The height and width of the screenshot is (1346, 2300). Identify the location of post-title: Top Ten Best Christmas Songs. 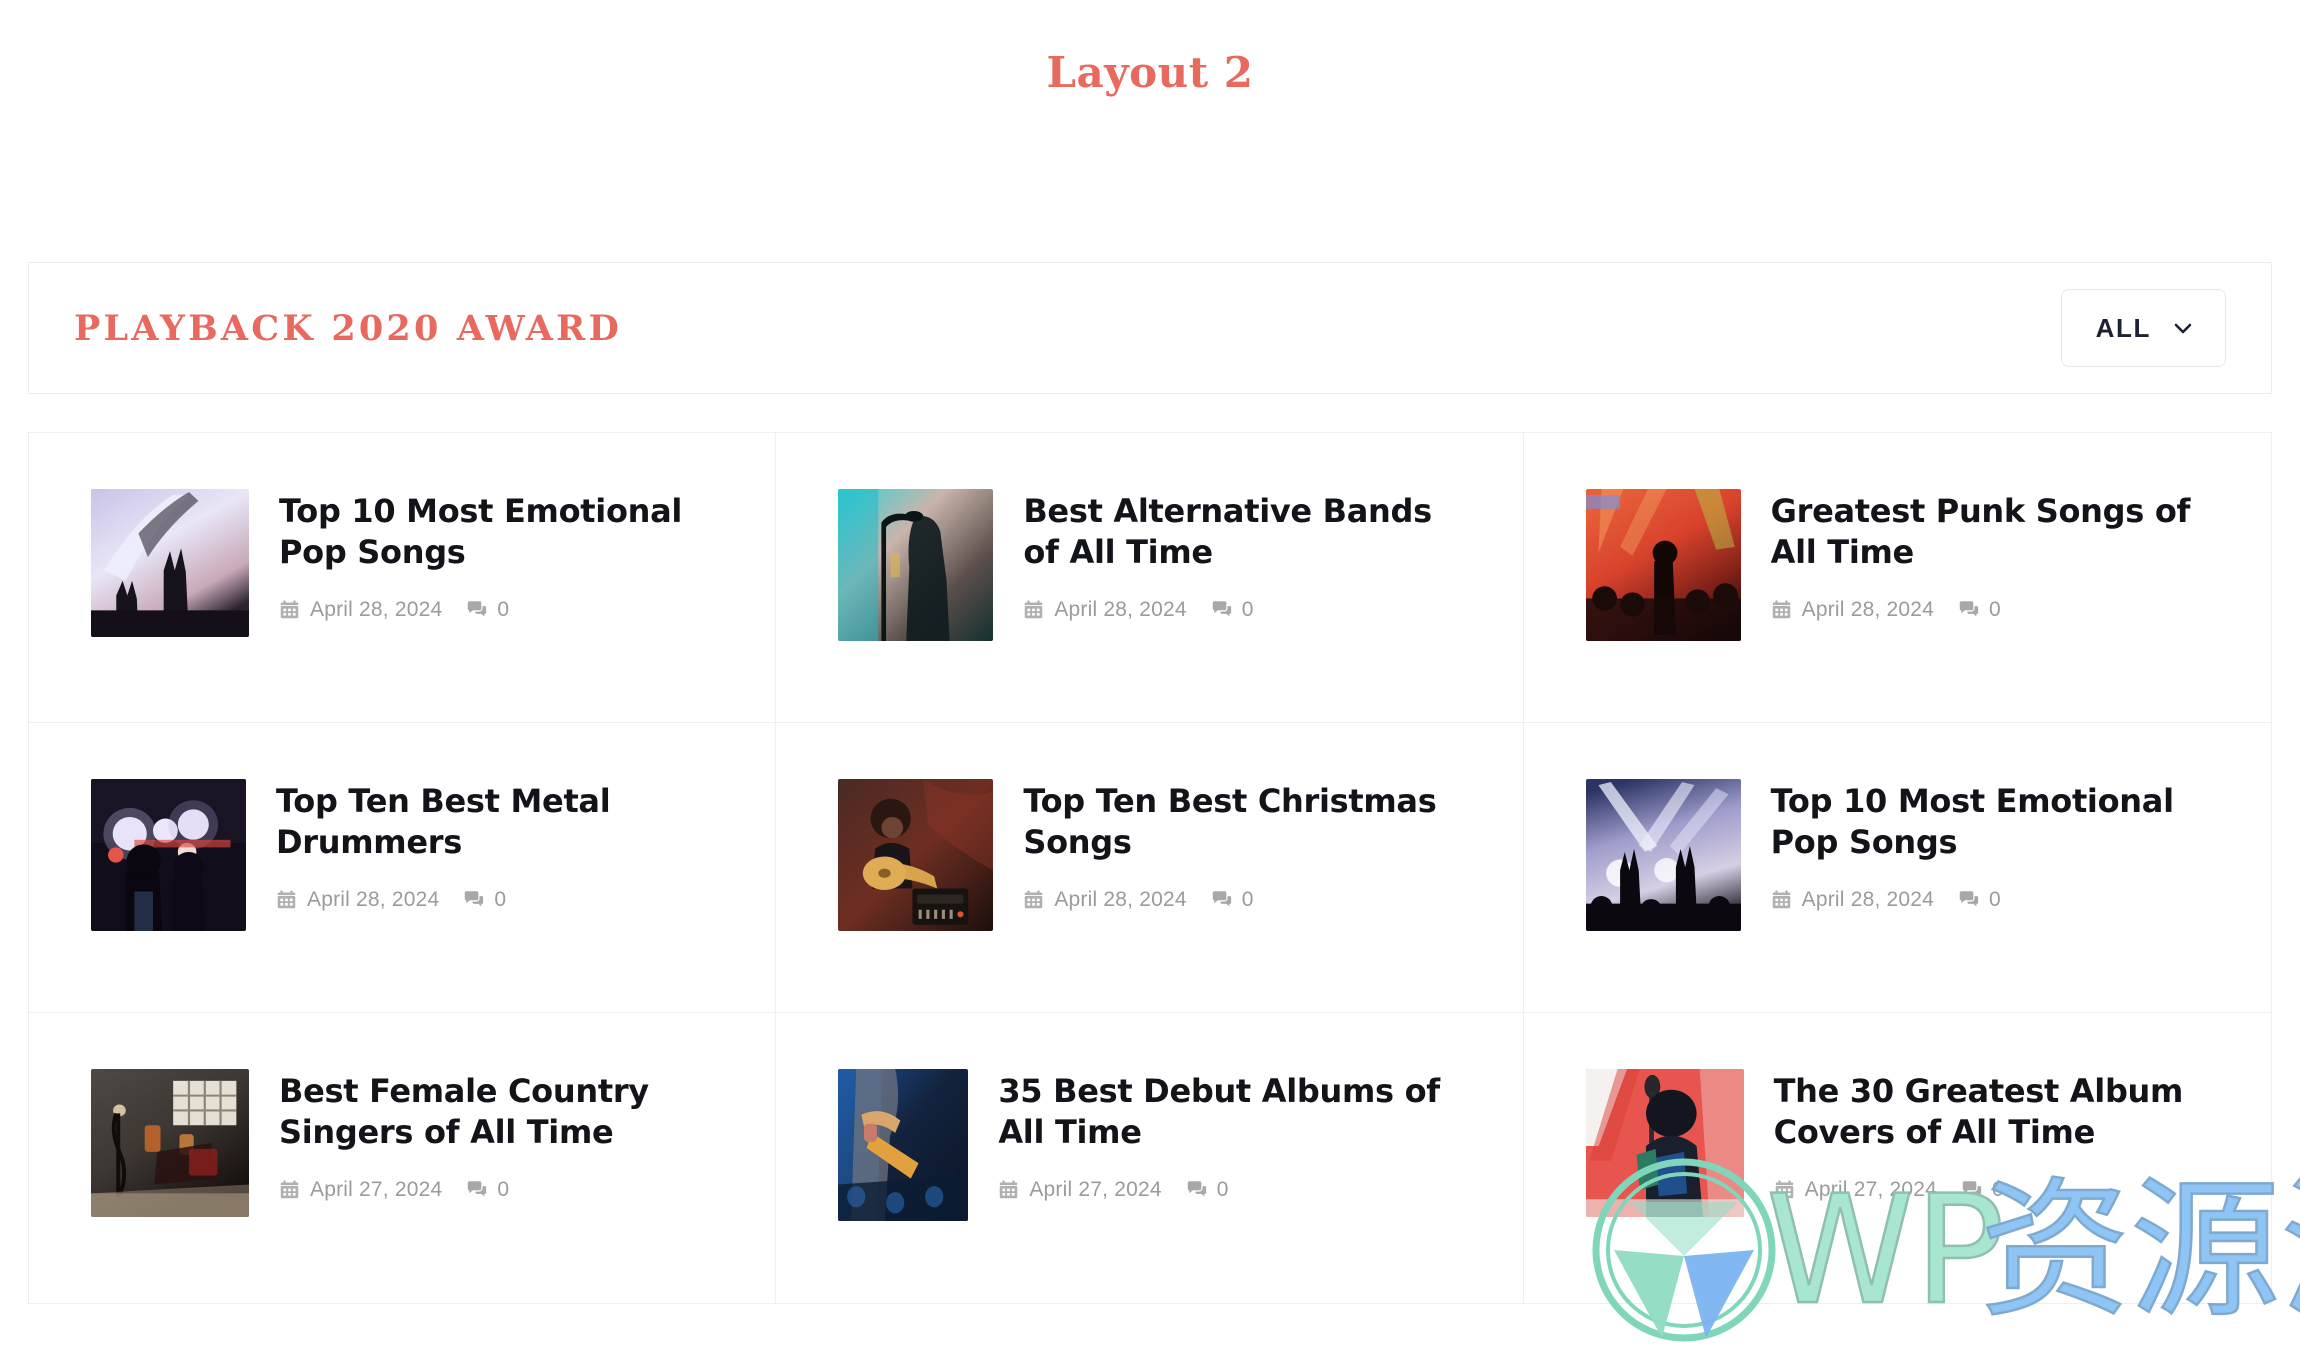
(1248, 822).